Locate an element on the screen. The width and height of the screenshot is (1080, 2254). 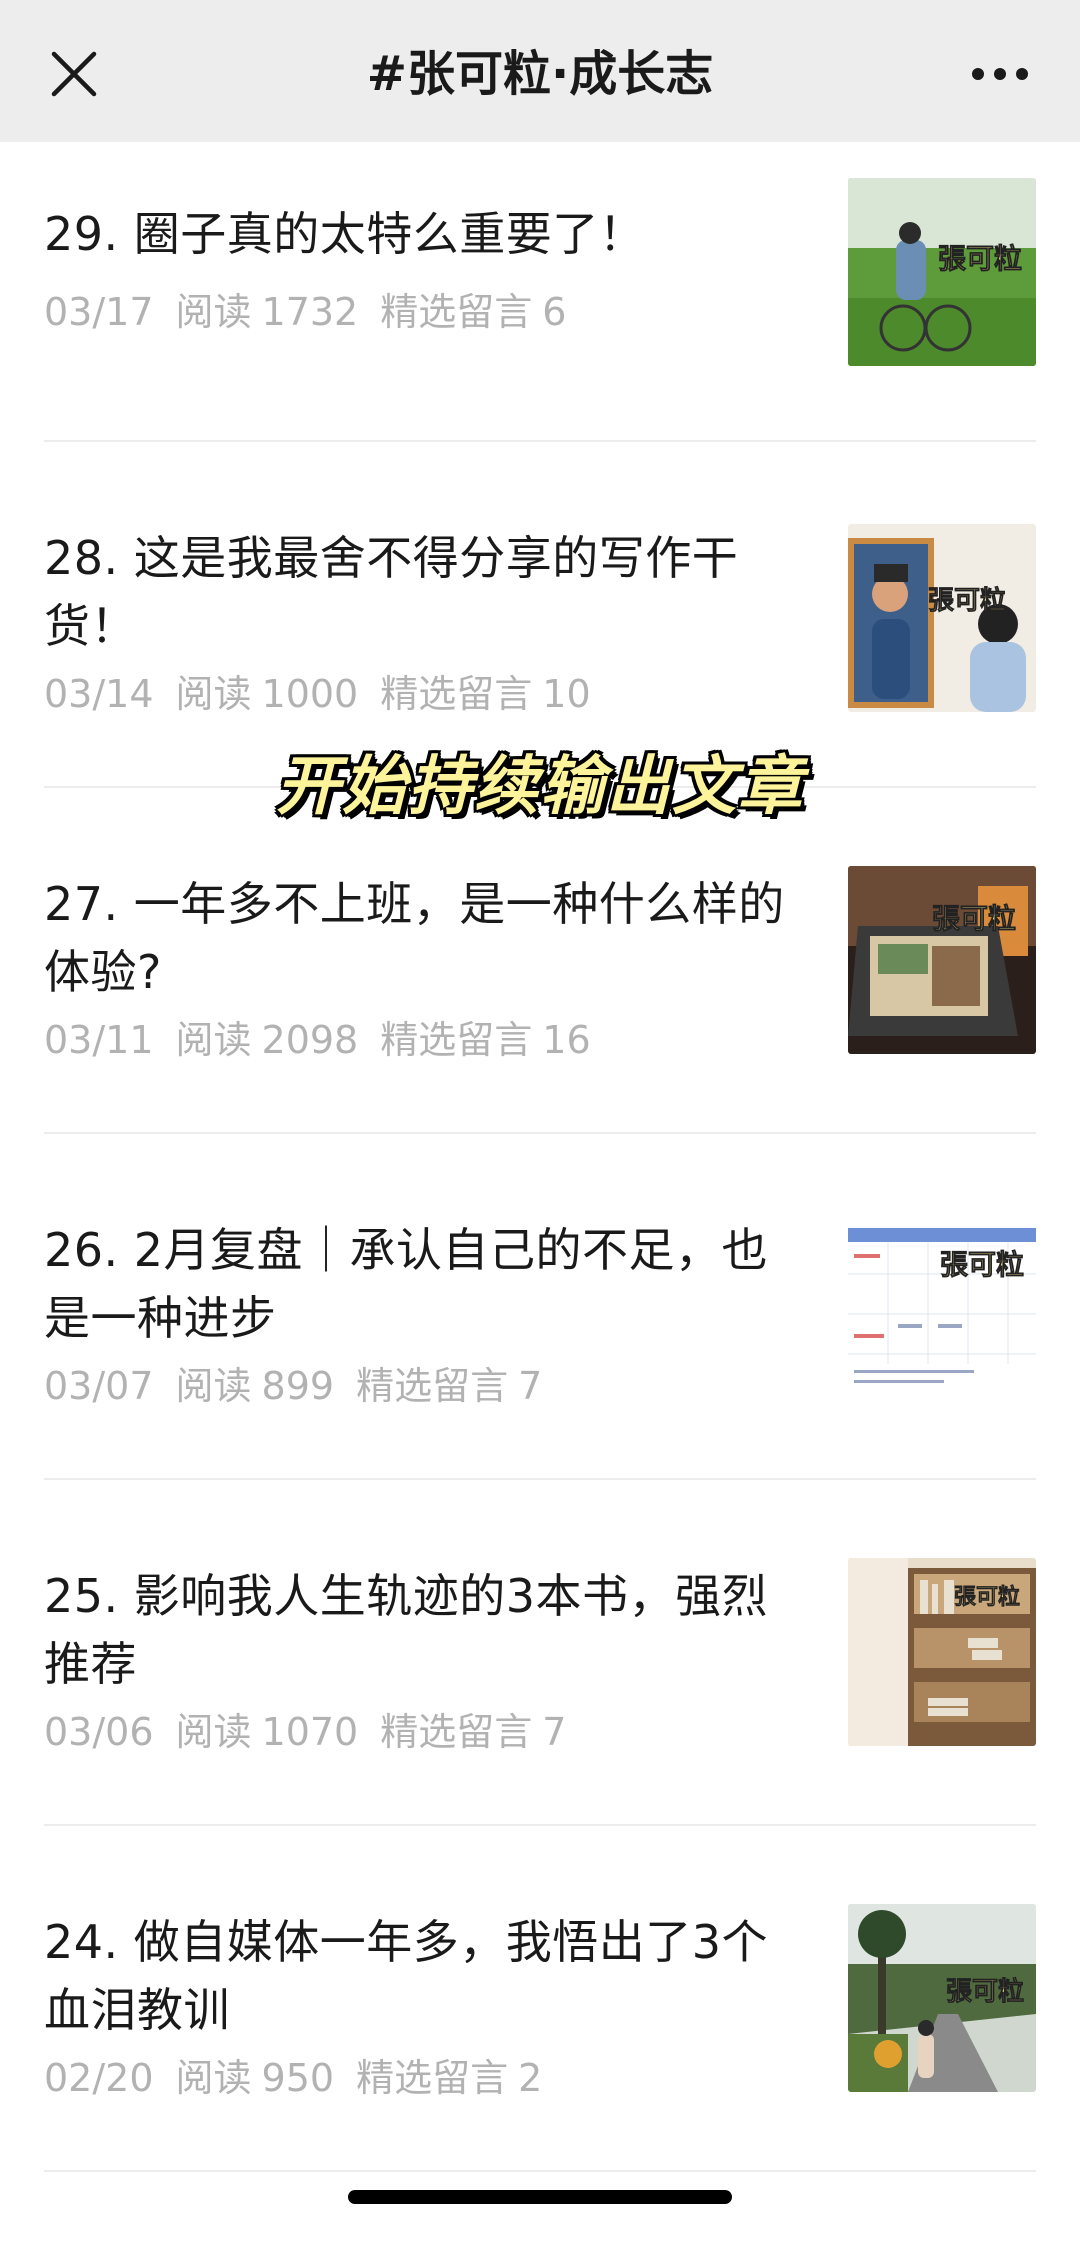
article-title: 28. 这是我最舍不得分享的写作干货！ is located at coordinates (391, 592).